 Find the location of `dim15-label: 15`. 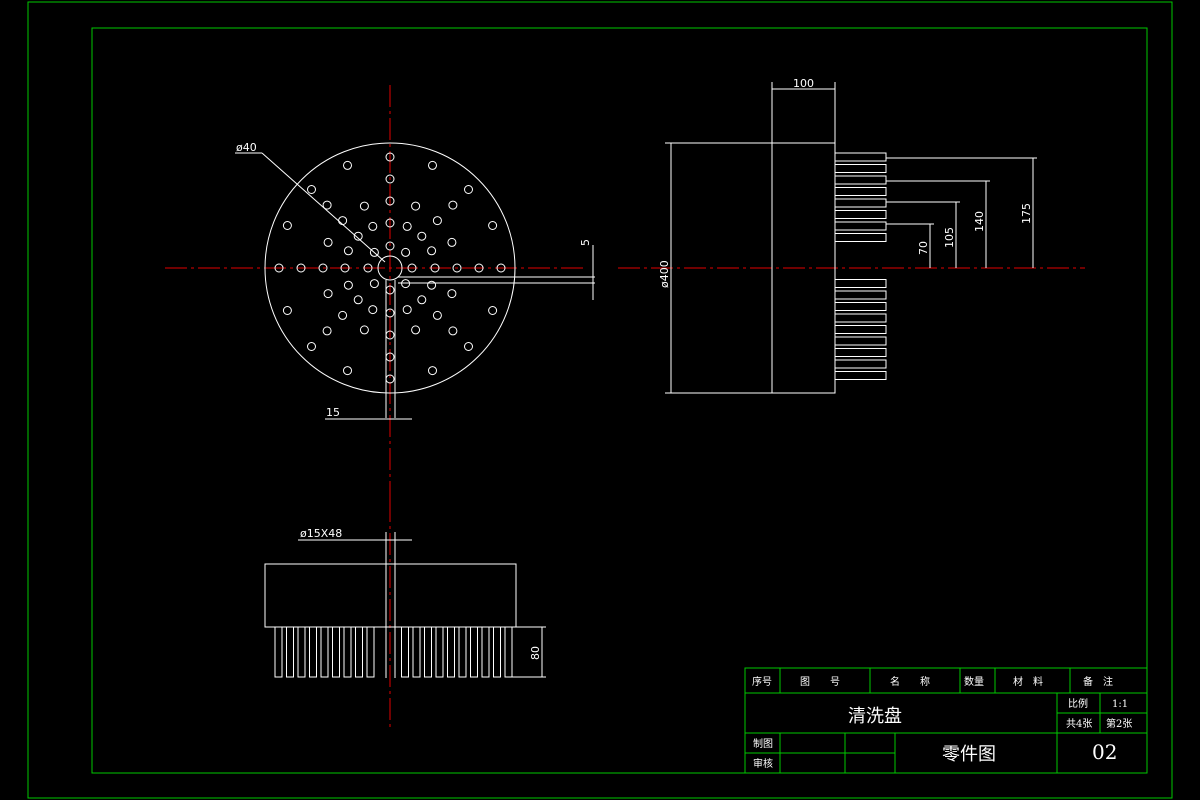

dim15-label: 15 is located at coordinates (333, 412).